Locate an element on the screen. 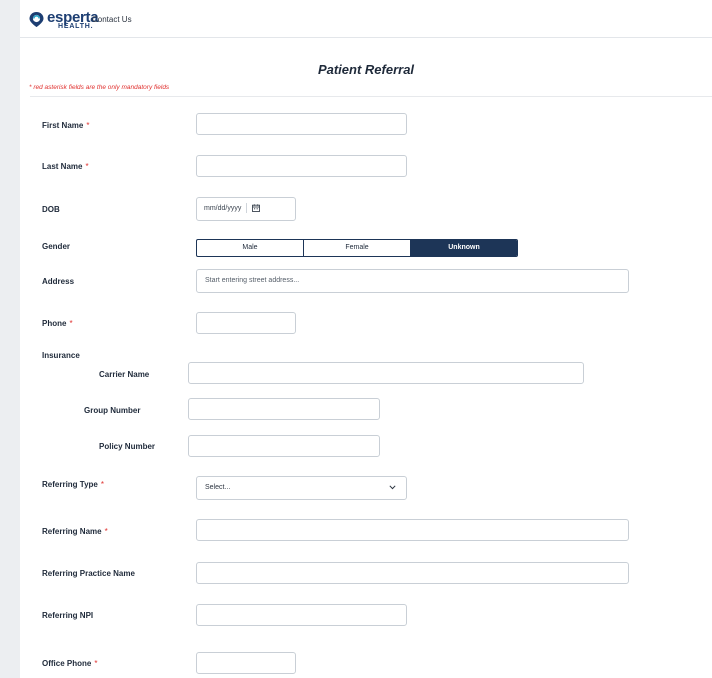 The height and width of the screenshot is (678, 712). group-number-label: Group Number is located at coordinates (112, 410).